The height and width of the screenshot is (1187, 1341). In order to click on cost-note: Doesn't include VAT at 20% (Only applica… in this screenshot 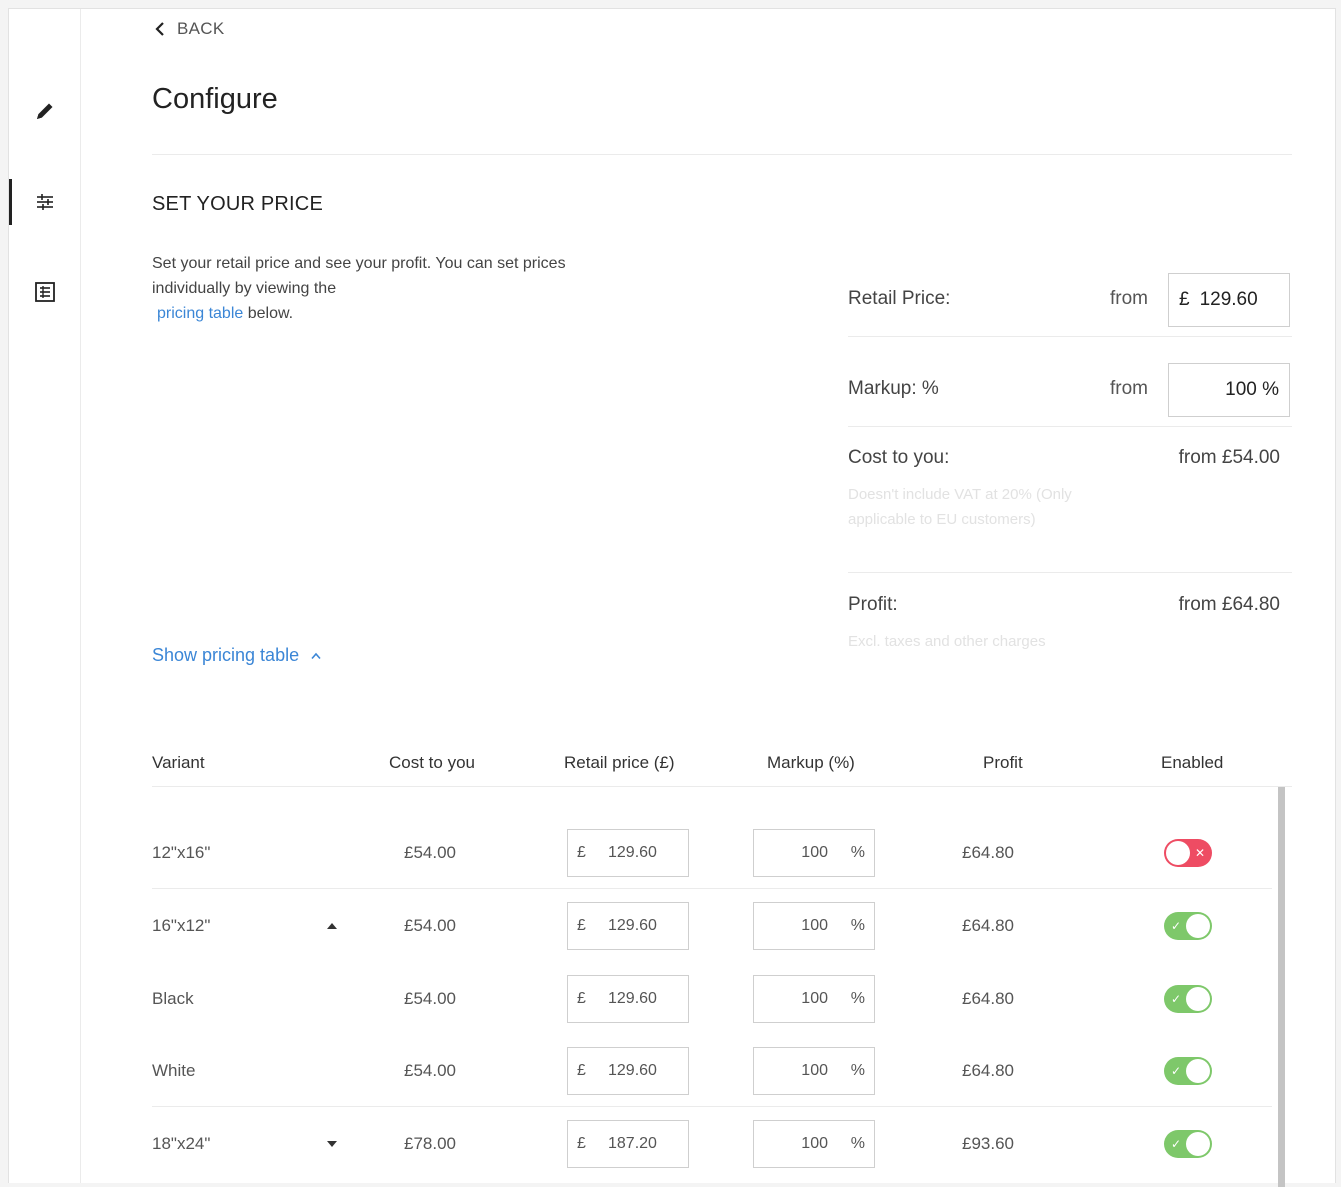, I will do `click(960, 507)`.